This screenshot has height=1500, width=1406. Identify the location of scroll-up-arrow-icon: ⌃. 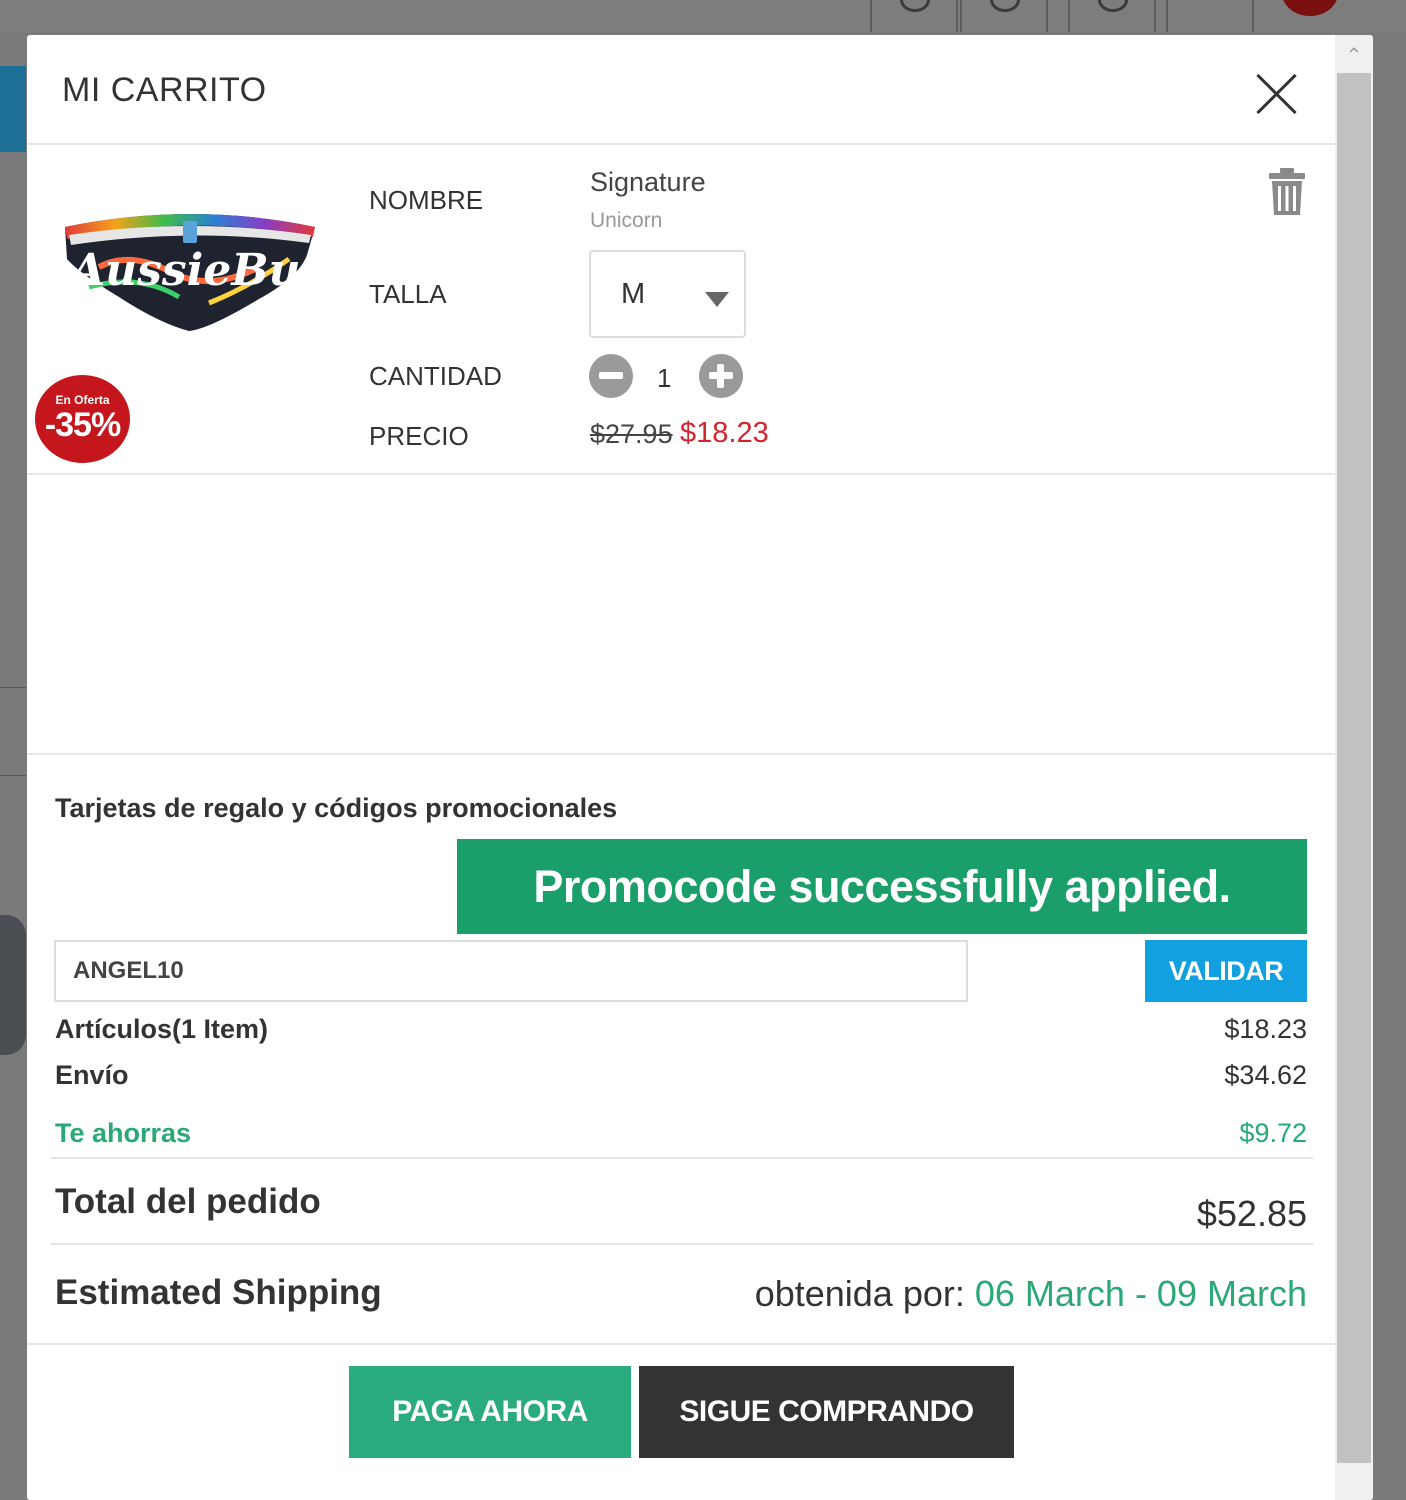
(1354, 53).